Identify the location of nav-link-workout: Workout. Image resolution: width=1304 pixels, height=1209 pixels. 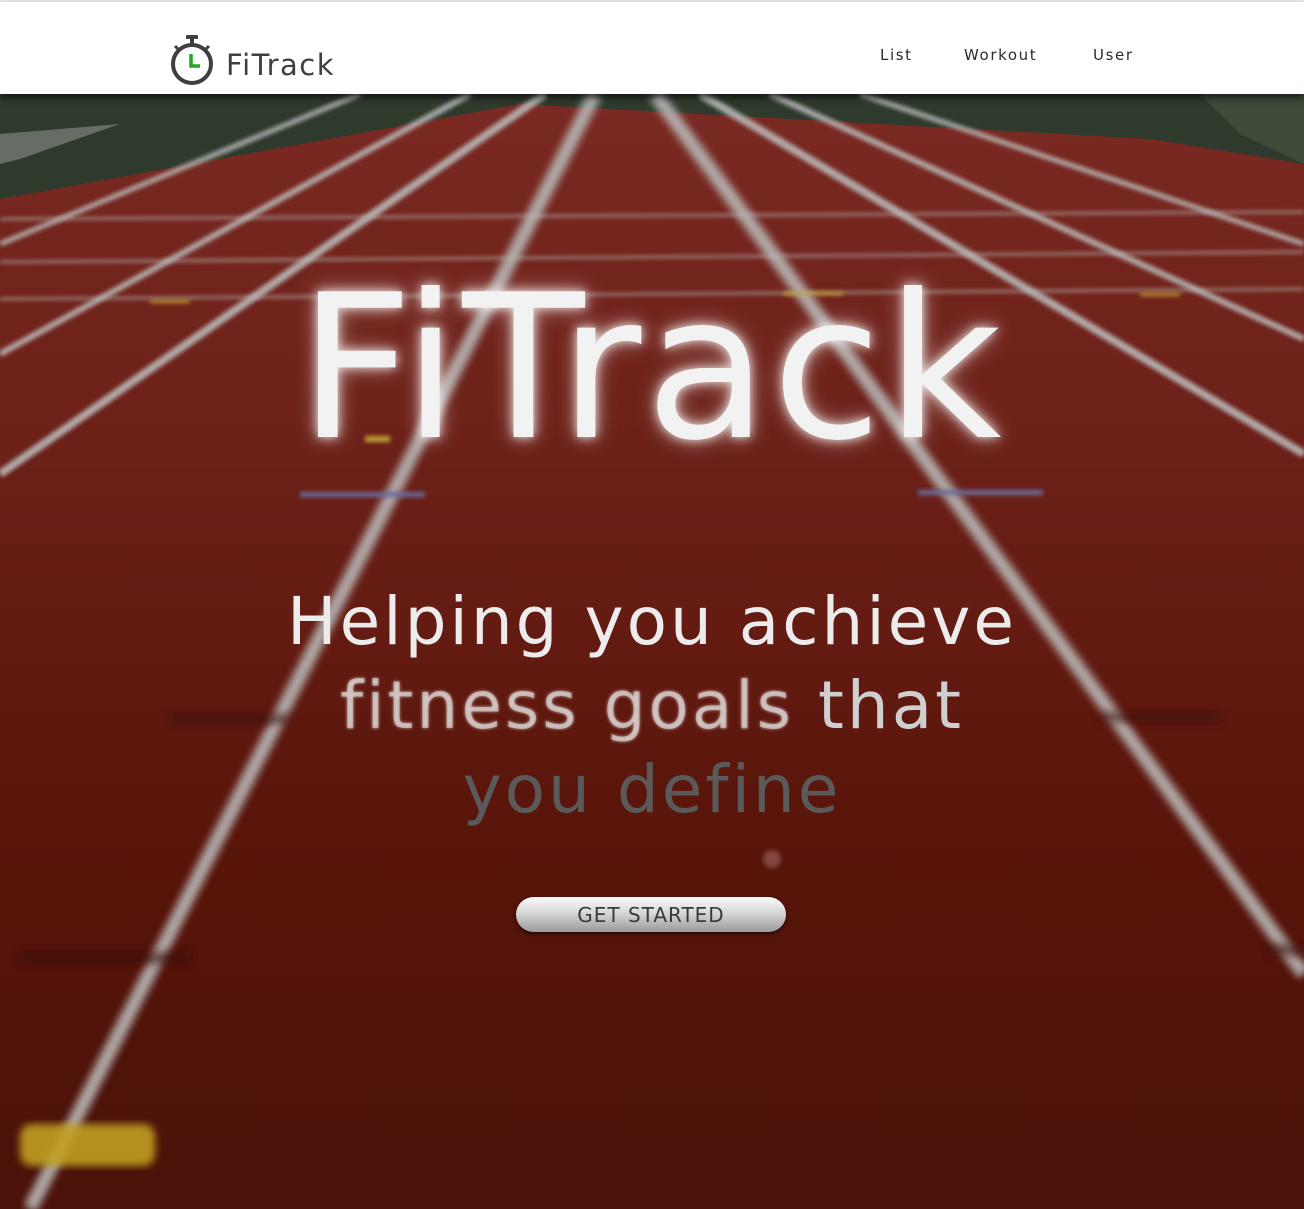
(1000, 55).